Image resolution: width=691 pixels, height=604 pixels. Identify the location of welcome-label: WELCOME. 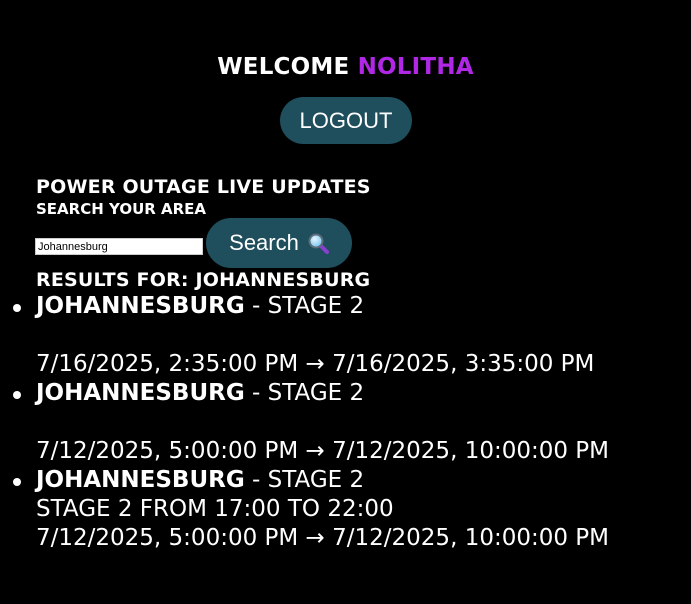
(283, 67).